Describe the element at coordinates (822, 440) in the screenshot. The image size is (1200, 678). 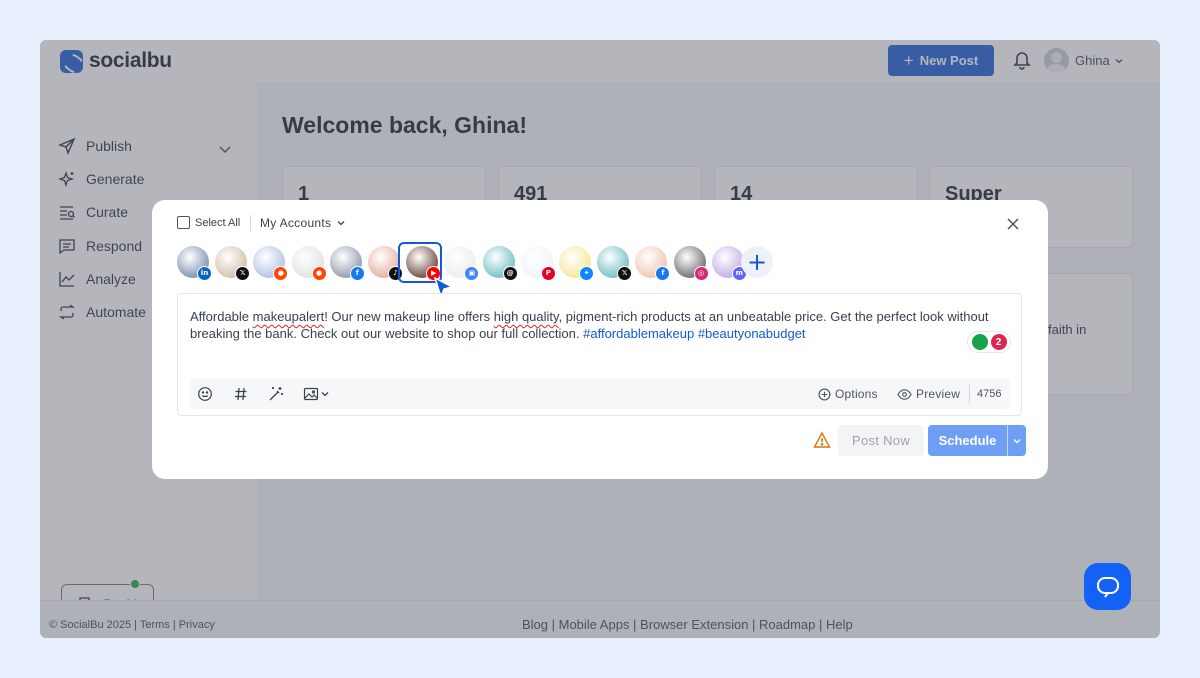
I see `warning-icon` at that location.